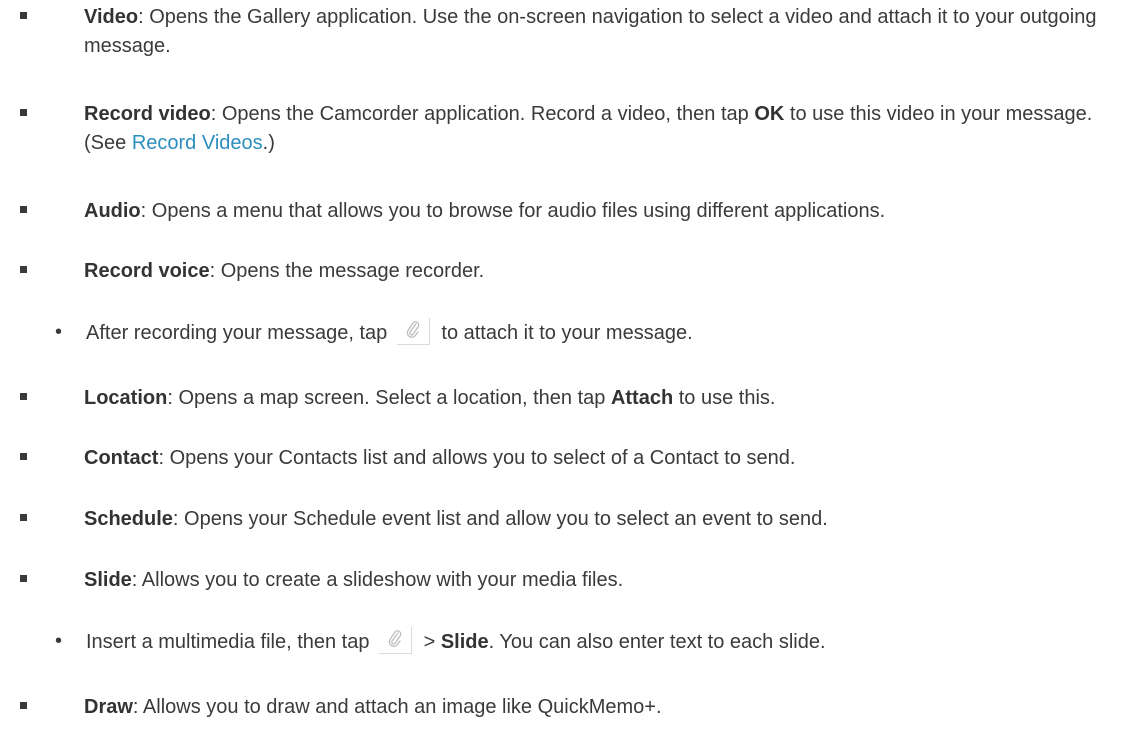 The width and height of the screenshot is (1125, 738). What do you see at coordinates (128, 519) in the screenshot?
I see `term-schedule: Schedule` at bounding box center [128, 519].